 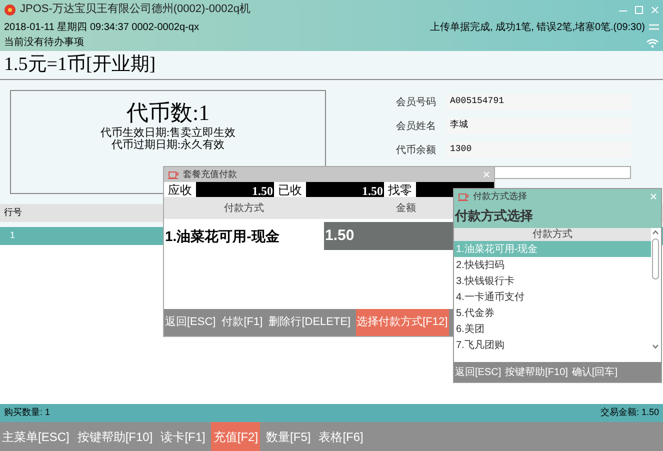 What do you see at coordinates (406, 209) in the screenshot?
I see `column-header: 金额` at bounding box center [406, 209].